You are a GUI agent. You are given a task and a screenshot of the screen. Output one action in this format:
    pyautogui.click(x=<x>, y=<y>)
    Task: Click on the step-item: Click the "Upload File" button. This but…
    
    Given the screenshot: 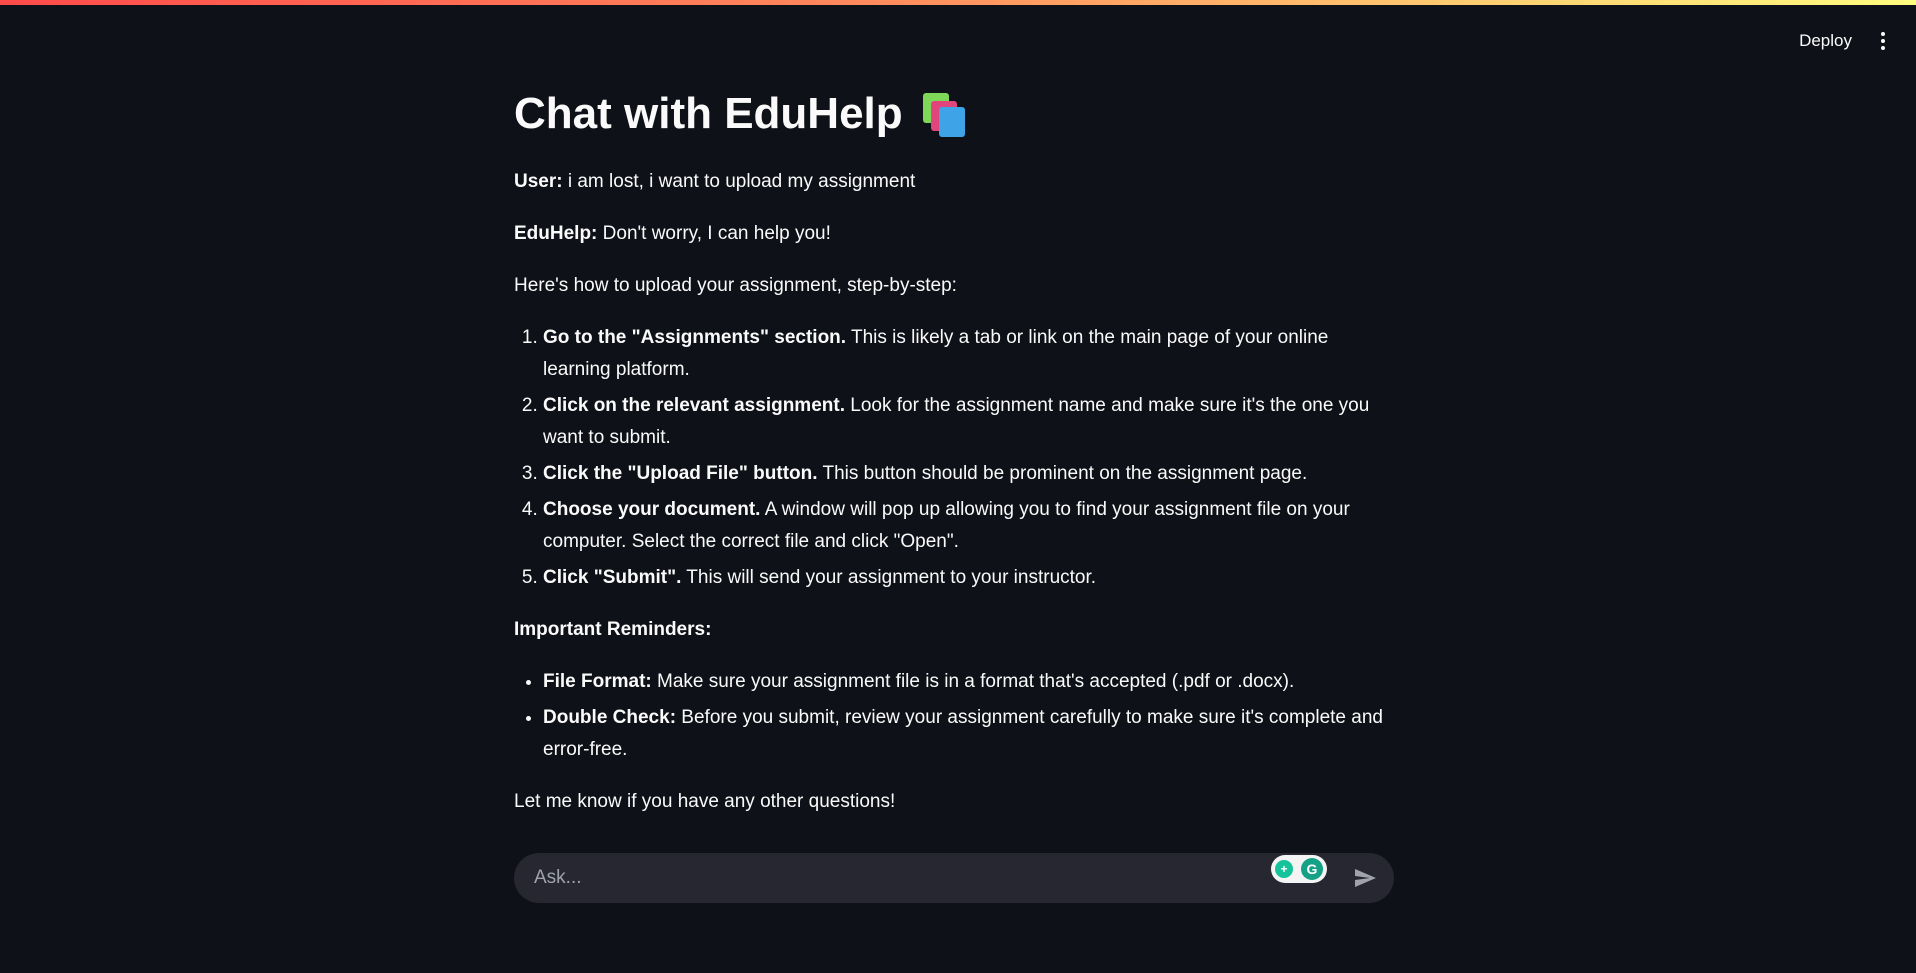 What is the action you would take?
    pyautogui.click(x=968, y=474)
    